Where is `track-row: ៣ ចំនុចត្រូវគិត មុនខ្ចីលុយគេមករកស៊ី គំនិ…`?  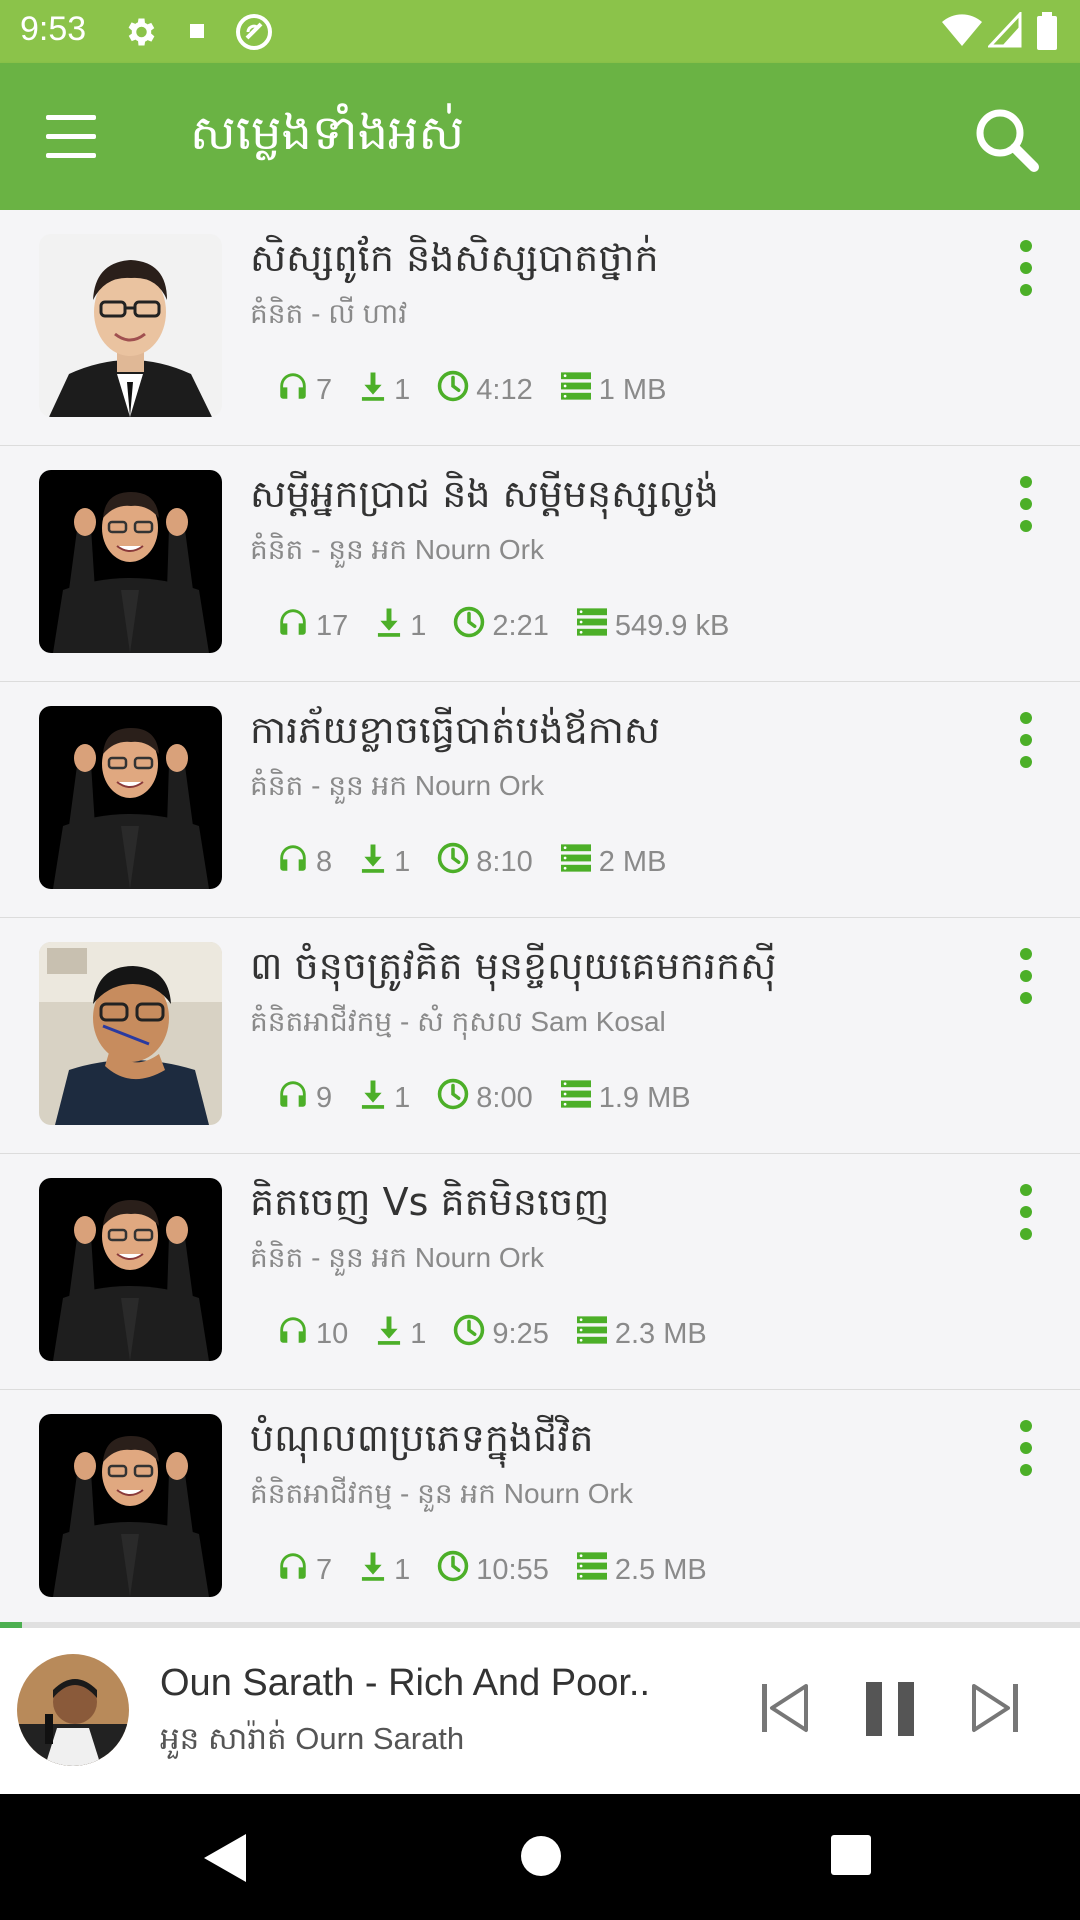 track-row: ៣ ចំនុចត្រូវគិត មុនខ្ចីលុយគេមករកស៊ី គំនិ… is located at coordinates (540, 1036).